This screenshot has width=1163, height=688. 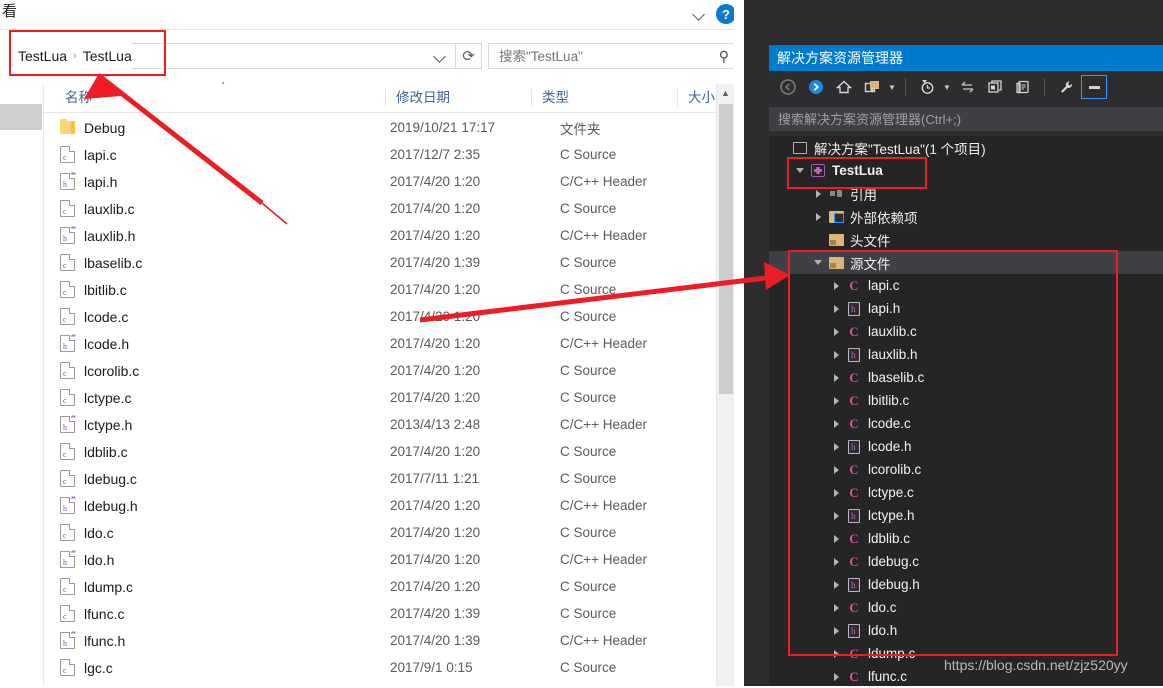 I want to click on file-row: ldo.c 2017/4/20 1:20 C Source, so click(x=380, y=532).